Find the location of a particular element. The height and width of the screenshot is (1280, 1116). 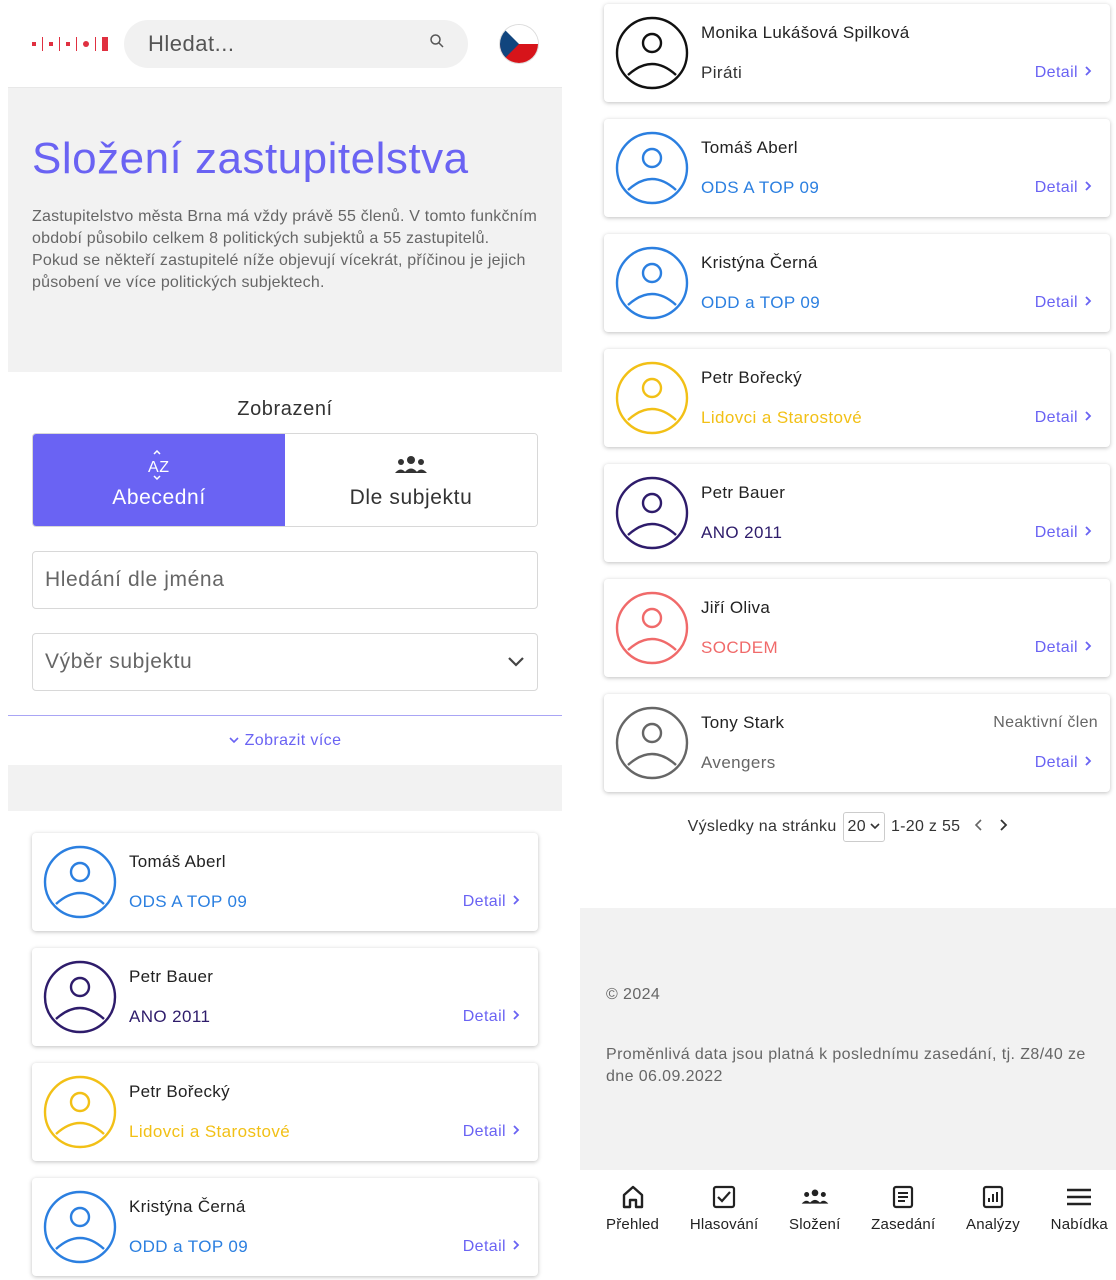

nav-analyses: Analýzy is located at coordinates (993, 1231).